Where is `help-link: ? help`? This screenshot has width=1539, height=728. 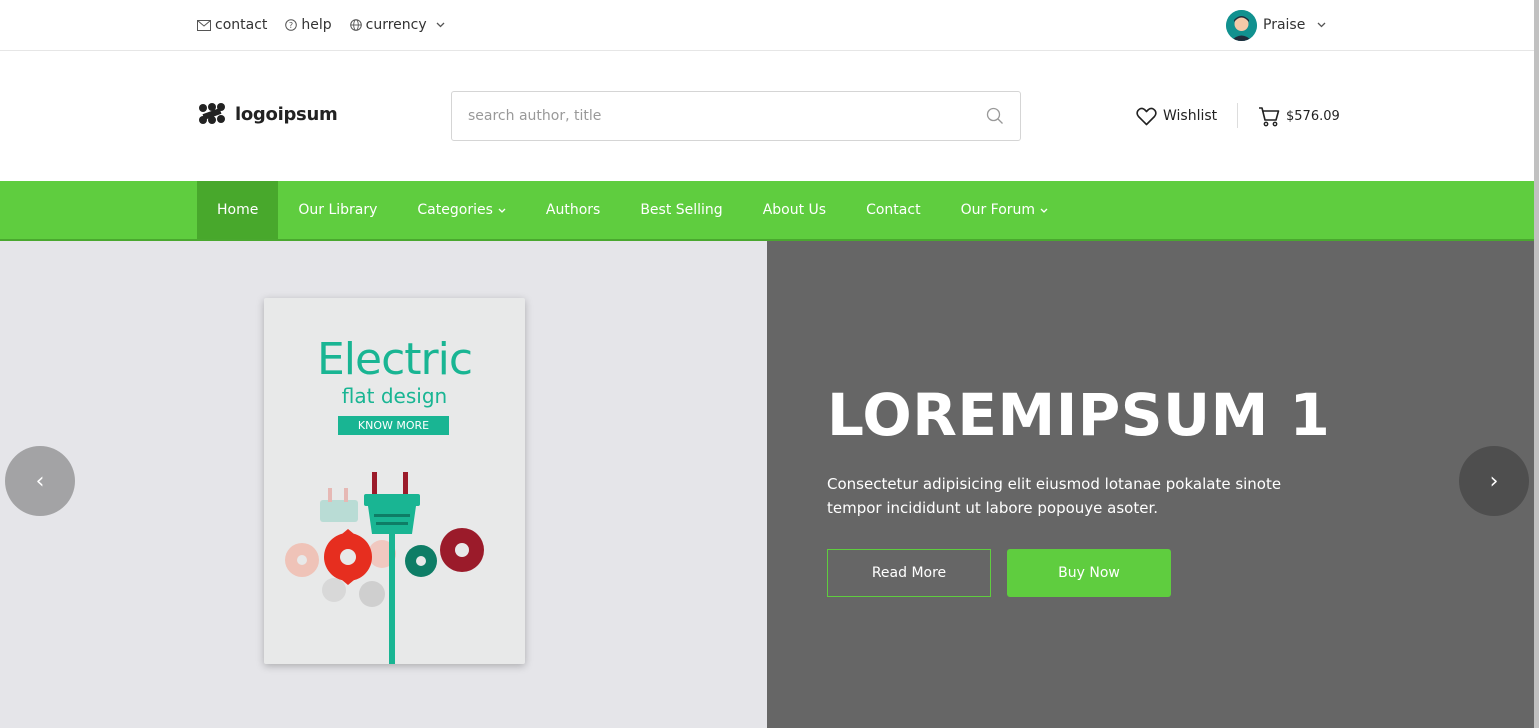
help-link: ? help is located at coordinates (308, 25).